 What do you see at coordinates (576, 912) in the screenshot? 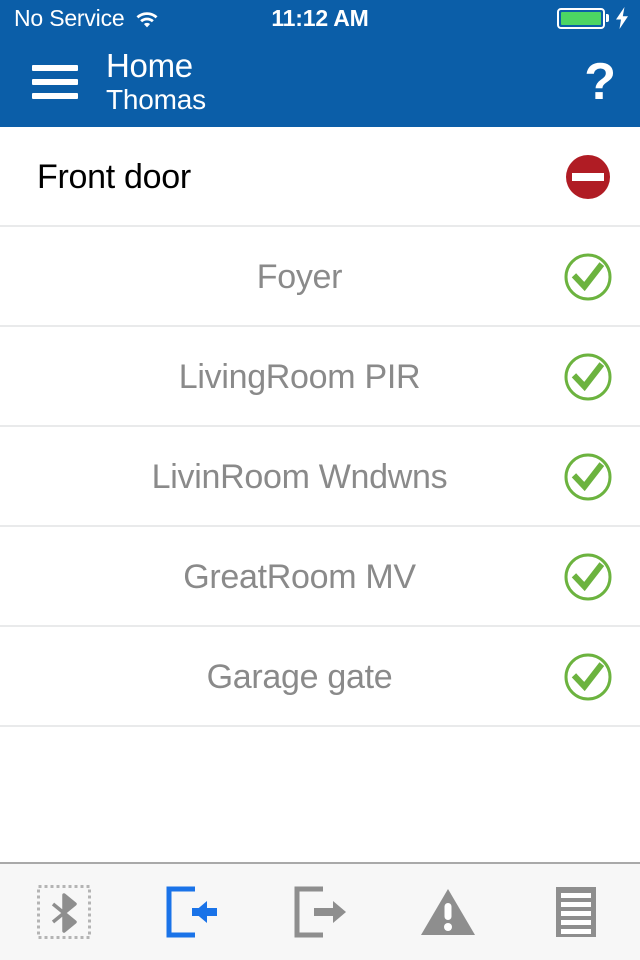
I see `event-log-icon` at bounding box center [576, 912].